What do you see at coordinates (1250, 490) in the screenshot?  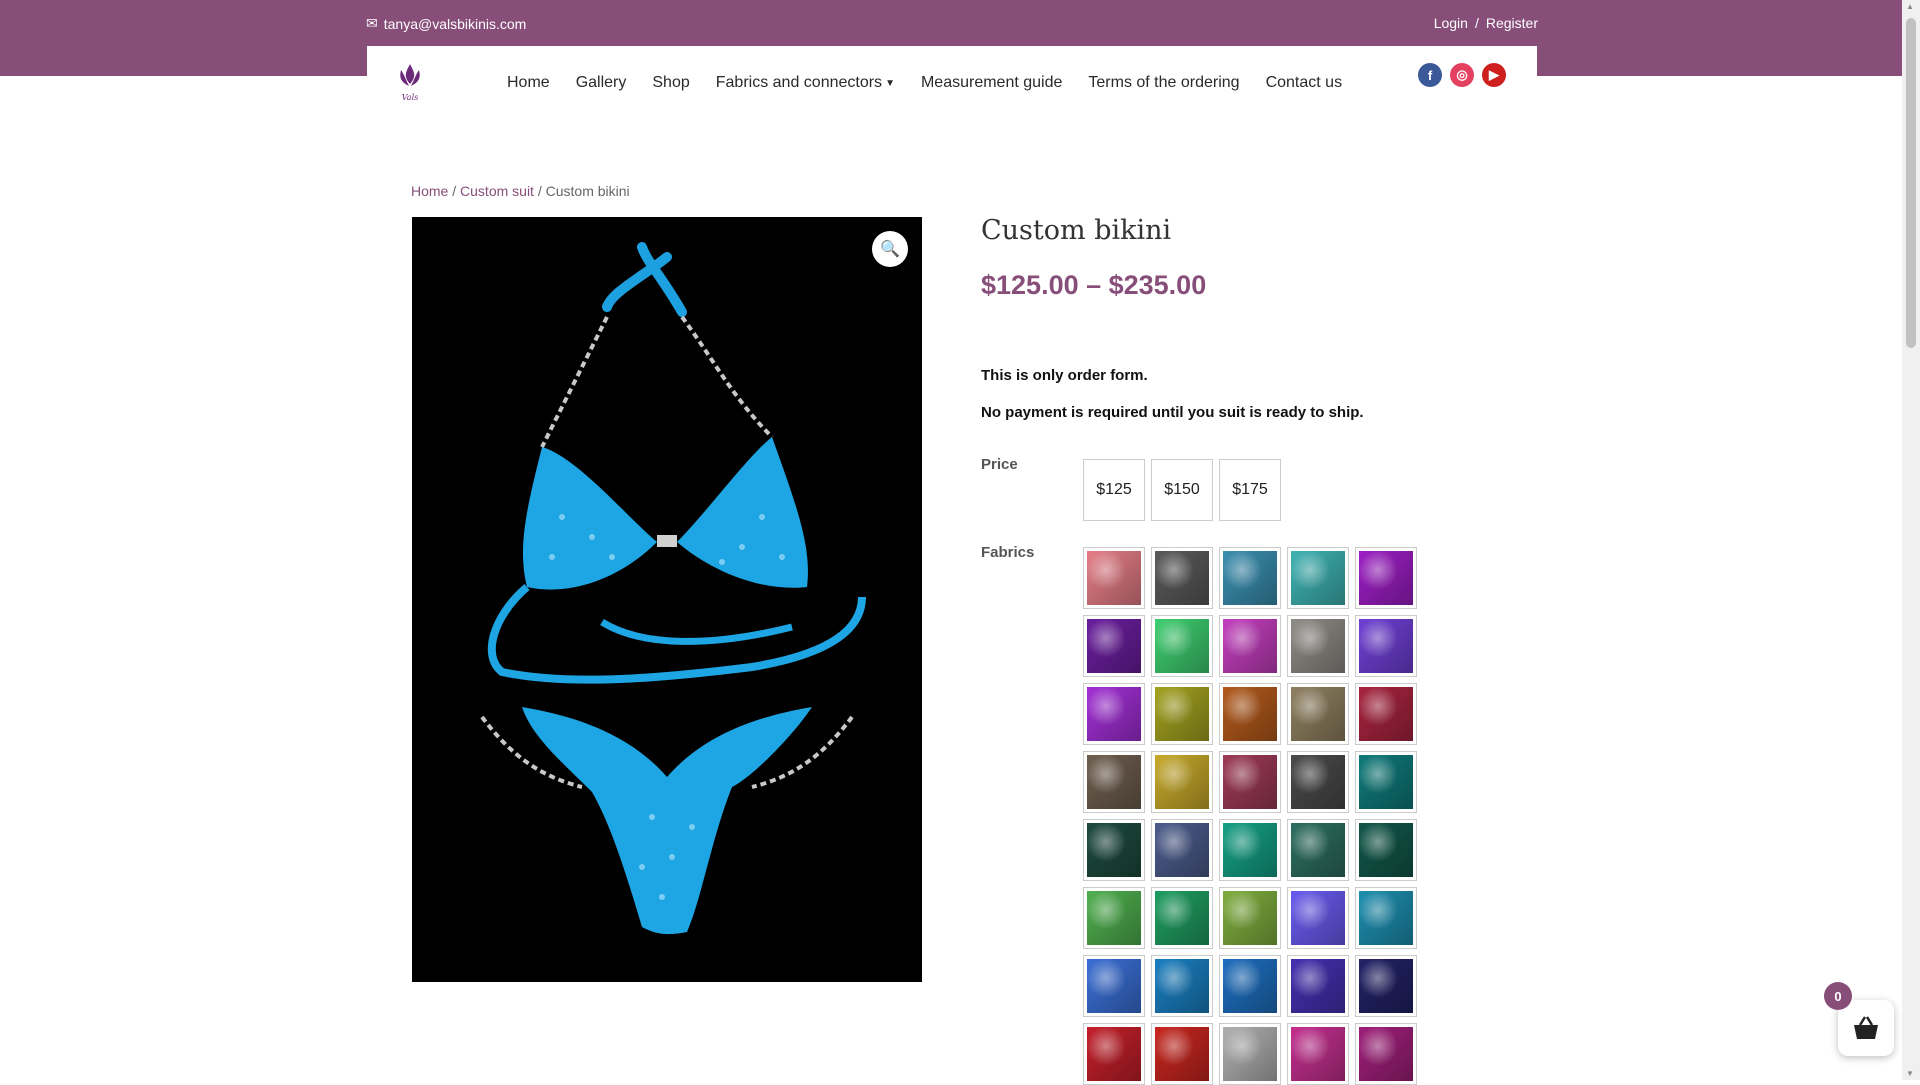 I see `price-option-175: $175` at bounding box center [1250, 490].